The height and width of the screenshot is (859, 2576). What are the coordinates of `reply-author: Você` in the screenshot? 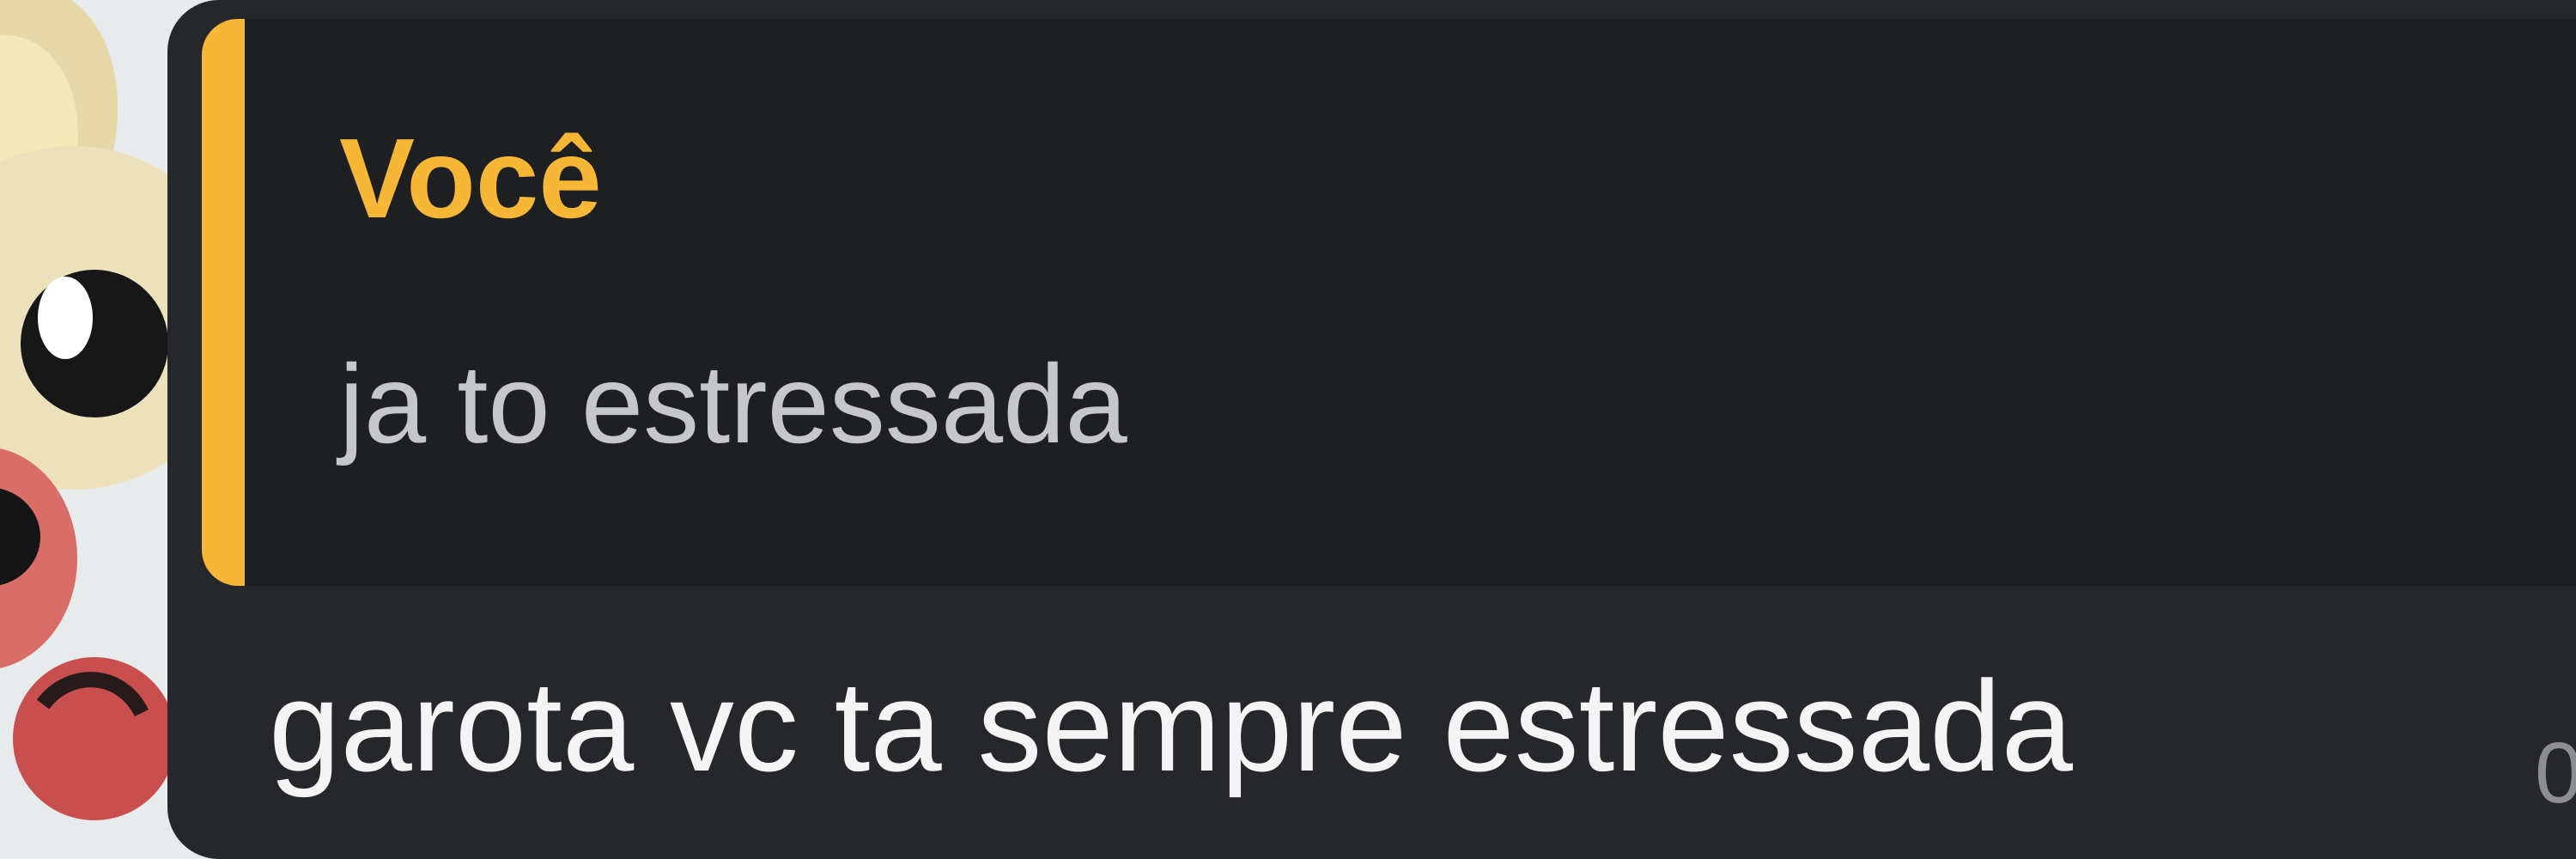 It's located at (470, 178).